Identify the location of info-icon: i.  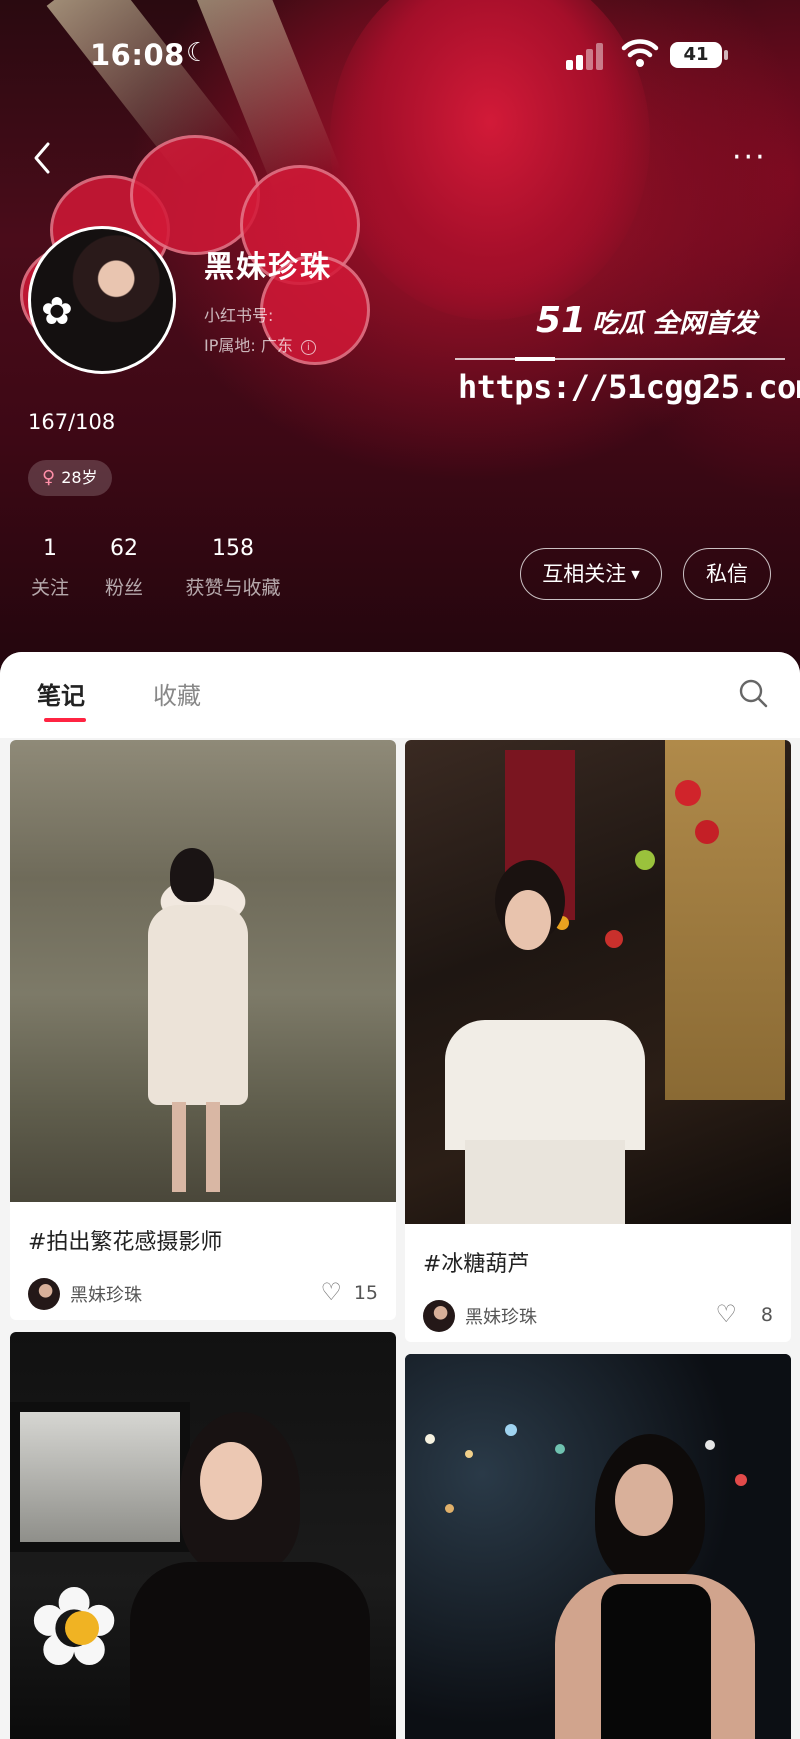
(308, 347).